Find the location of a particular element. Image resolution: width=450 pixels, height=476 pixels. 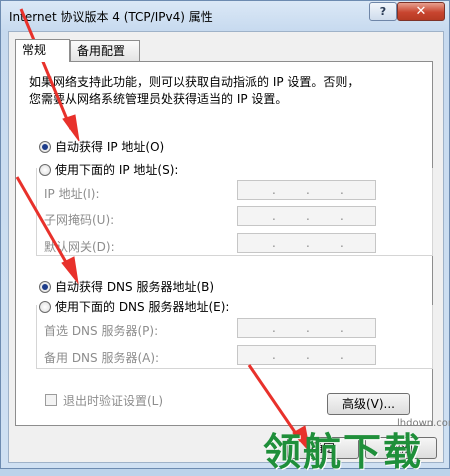

watermark-url: lhdown.com is located at coordinates (423, 423).